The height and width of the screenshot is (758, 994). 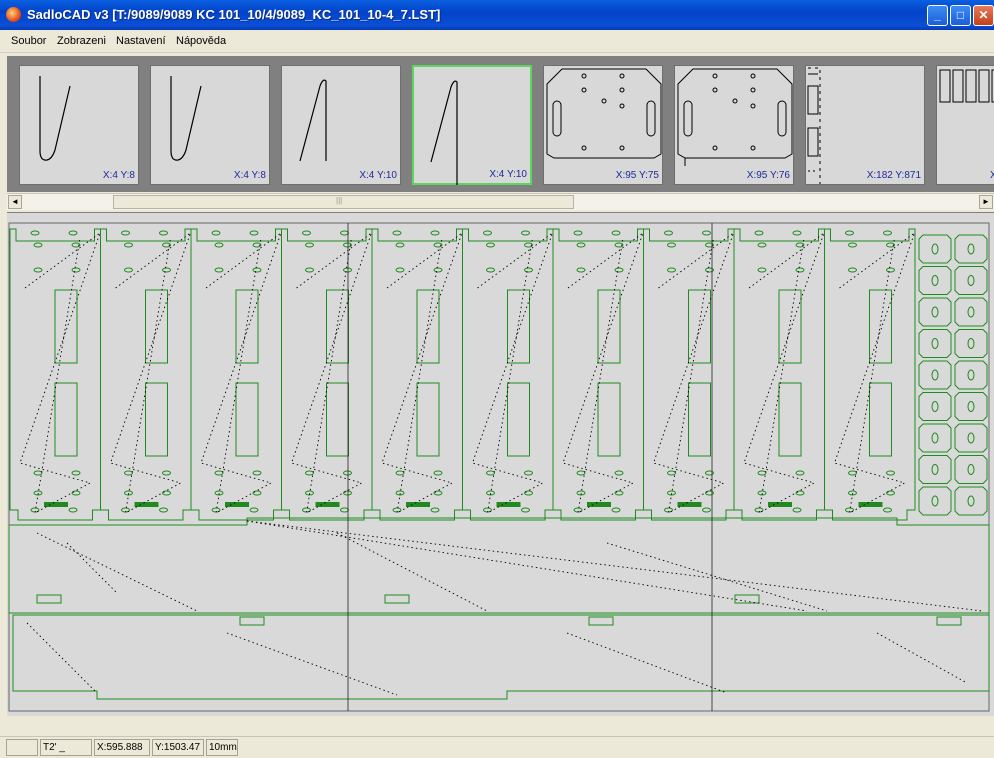 What do you see at coordinates (201, 41) in the screenshot?
I see `menu-napoveda: Nápověda` at bounding box center [201, 41].